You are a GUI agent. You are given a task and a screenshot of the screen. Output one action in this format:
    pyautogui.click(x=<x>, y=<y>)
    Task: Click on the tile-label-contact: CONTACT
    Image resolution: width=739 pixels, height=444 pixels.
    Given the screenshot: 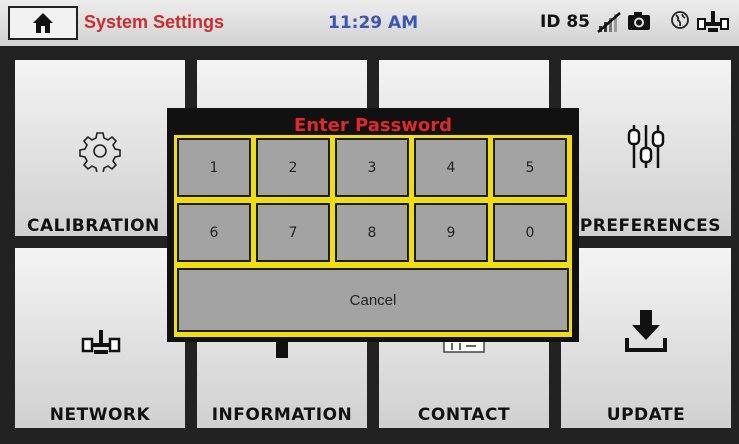 What is the action you would take?
    pyautogui.click(x=464, y=415)
    